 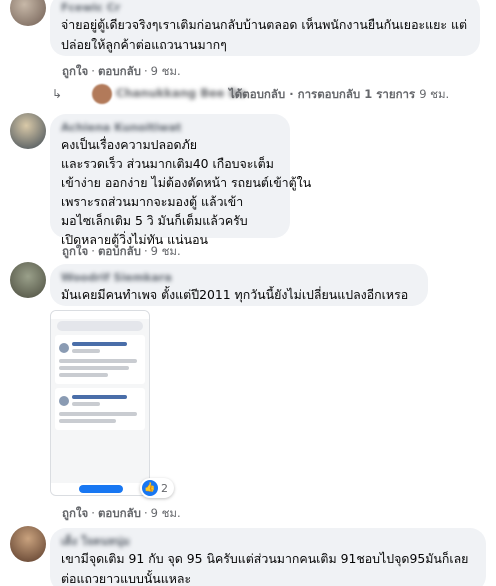 I want to click on image-search-bar, so click(x=100, y=326).